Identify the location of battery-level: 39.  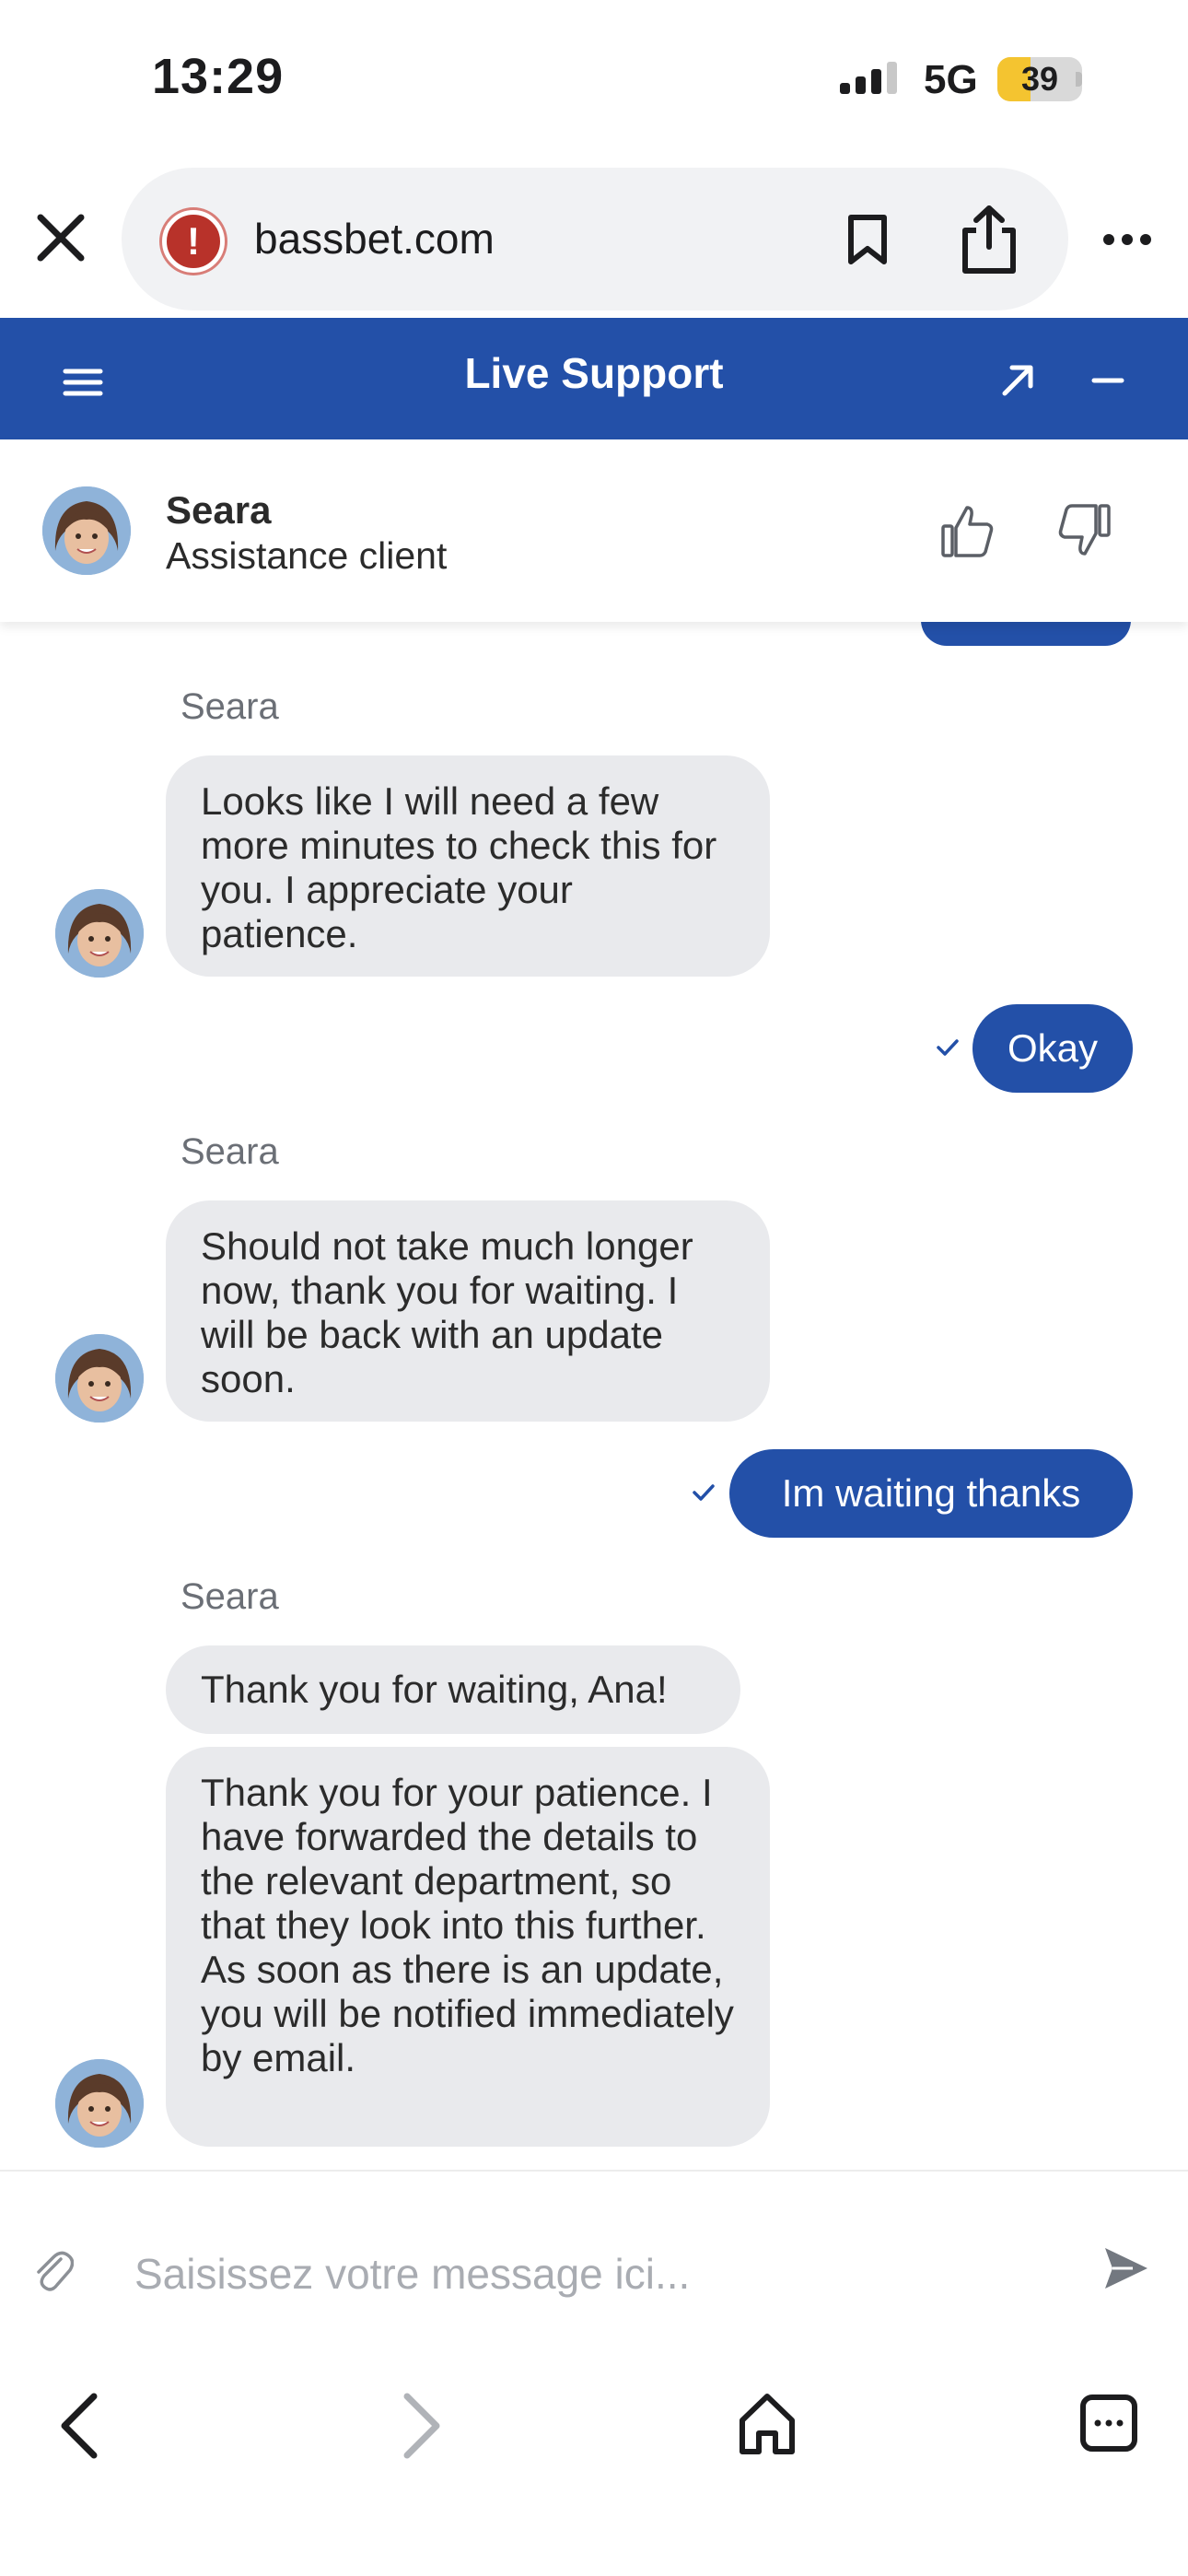
(1039, 79).